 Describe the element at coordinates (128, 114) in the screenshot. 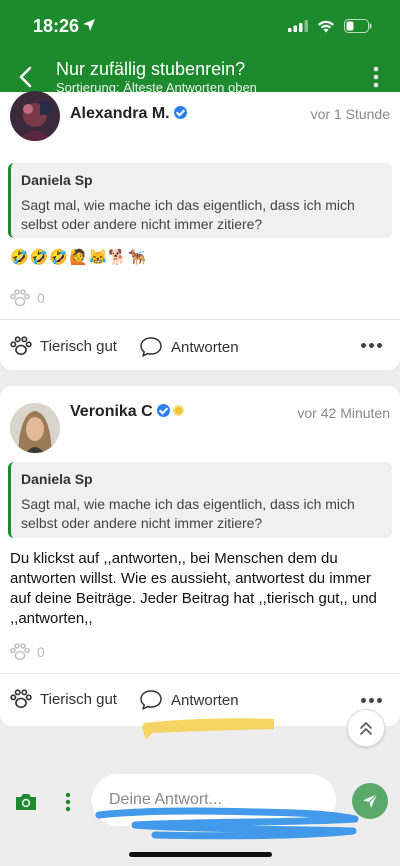

I see `author-name: Alexandra M.` at that location.